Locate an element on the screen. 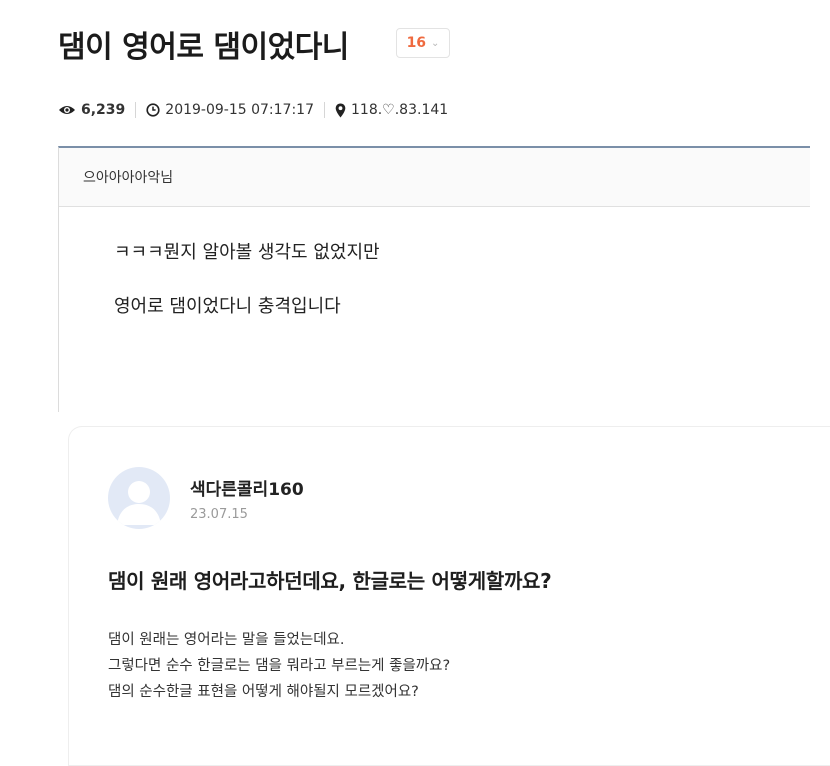  post-body-line: ㅋㅋㅋ뭔지 알아볼 생각도 없었지만 is located at coordinates (247, 252).